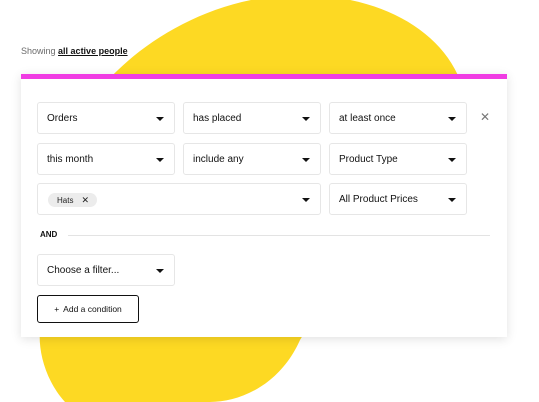 This screenshot has height=402, width=539. What do you see at coordinates (179, 199) in the screenshot?
I see `tag-multiselect: Hats ✕` at bounding box center [179, 199].